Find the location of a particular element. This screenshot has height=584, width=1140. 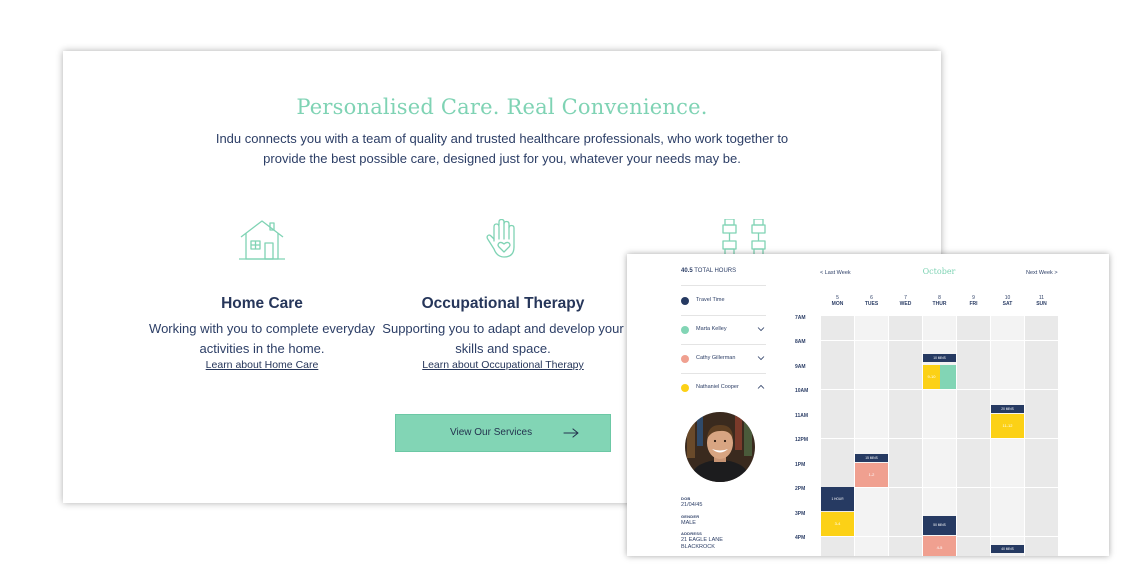

day-header-mon: 5 MON is located at coordinates (837, 301).